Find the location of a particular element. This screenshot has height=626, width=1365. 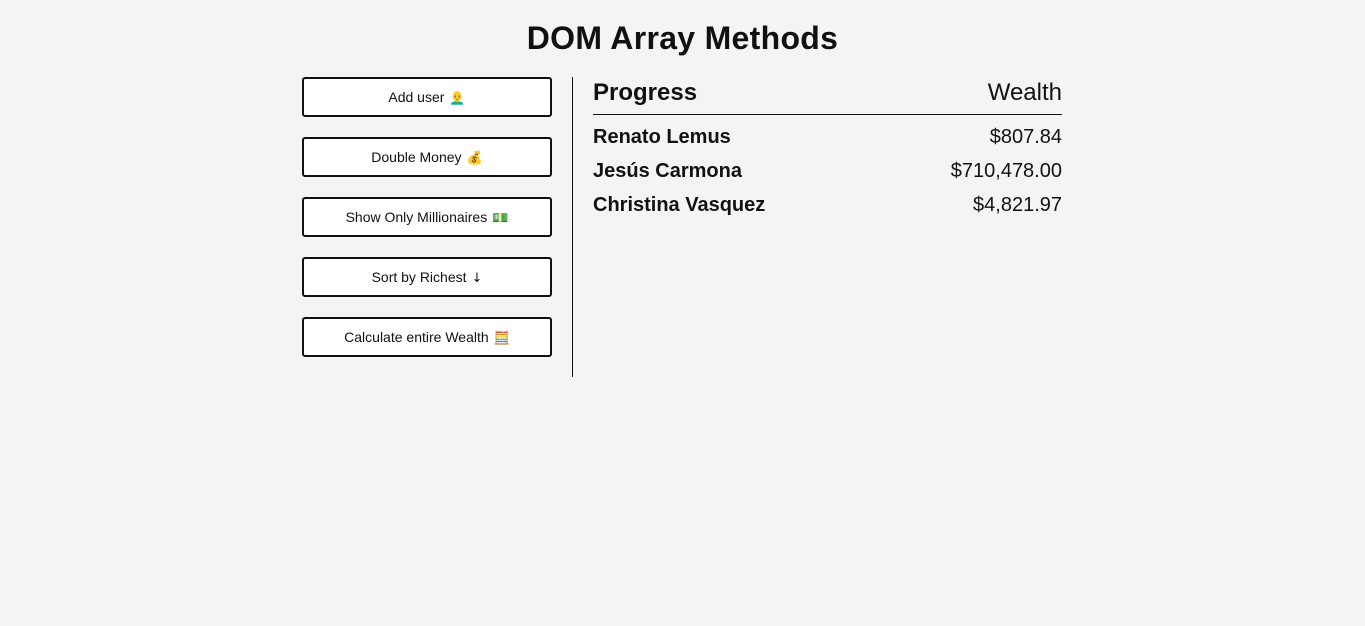

calculate-wealth-button: Calculate entire Wealth 🧮 is located at coordinates (427, 337).